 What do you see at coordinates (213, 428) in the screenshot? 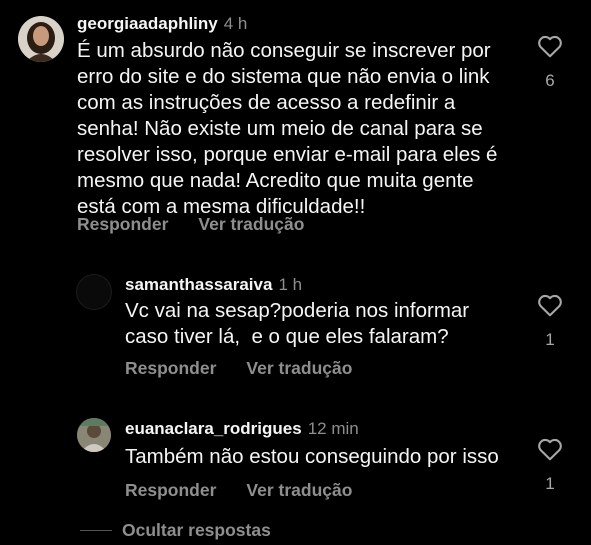
I see `username-text: euanaclara_rodrigues` at bounding box center [213, 428].